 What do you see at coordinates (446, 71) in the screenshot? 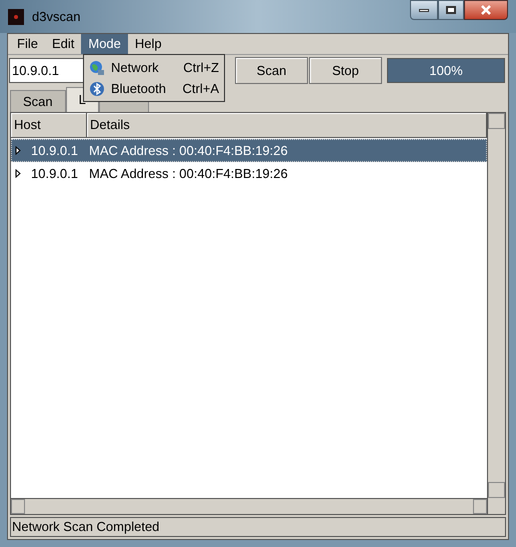
I see `progress-reading: 100%` at bounding box center [446, 71].